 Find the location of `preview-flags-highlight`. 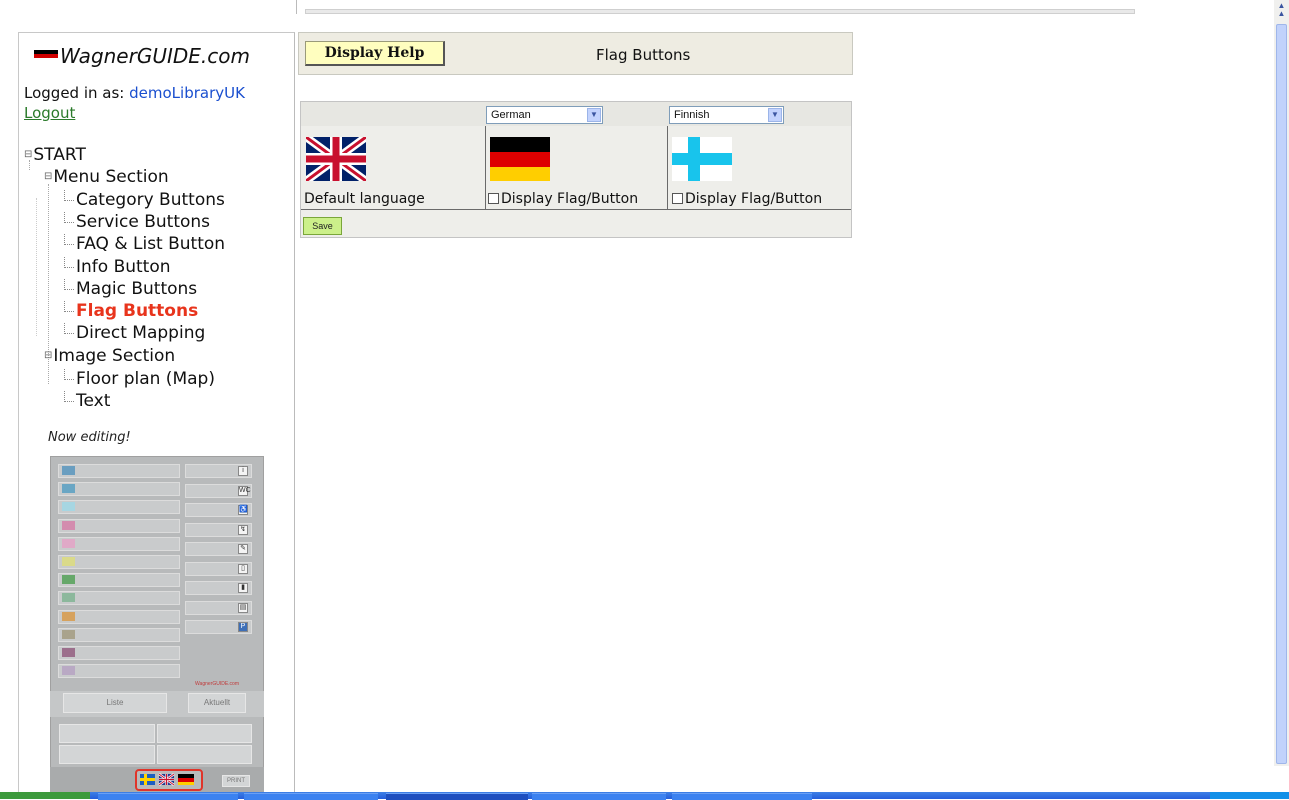

preview-flags-highlight is located at coordinates (169, 780).